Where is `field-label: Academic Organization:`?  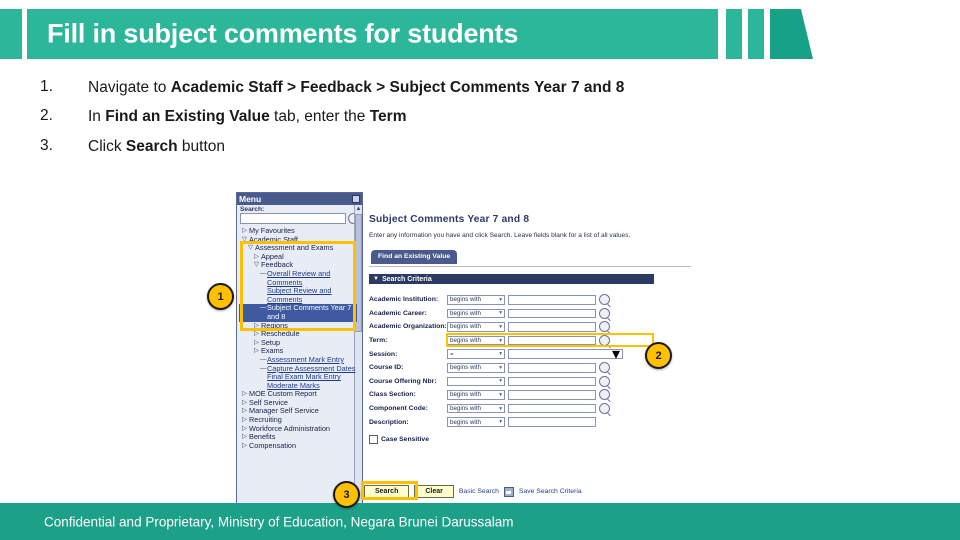 field-label: Academic Organization: is located at coordinates (408, 327).